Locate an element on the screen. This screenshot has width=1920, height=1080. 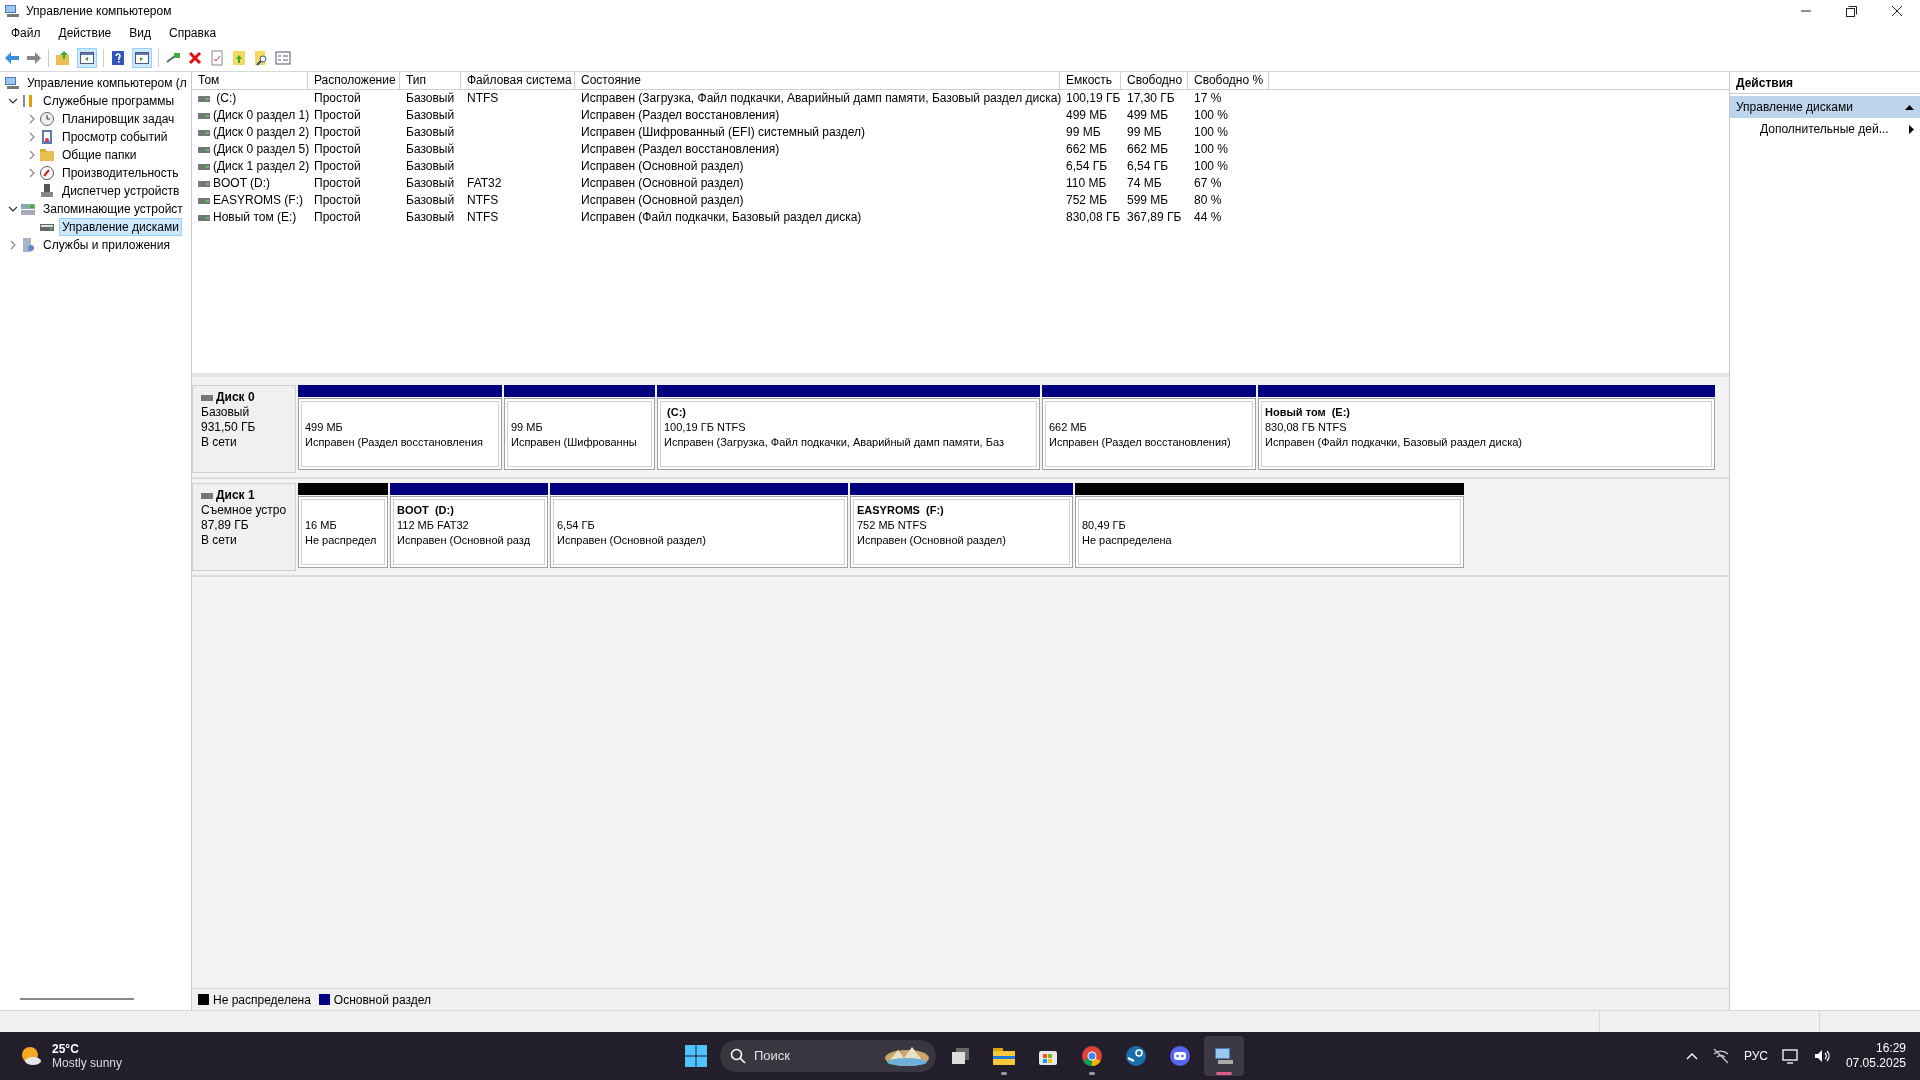
disk-name: Диск 0 is located at coordinates (235, 397).